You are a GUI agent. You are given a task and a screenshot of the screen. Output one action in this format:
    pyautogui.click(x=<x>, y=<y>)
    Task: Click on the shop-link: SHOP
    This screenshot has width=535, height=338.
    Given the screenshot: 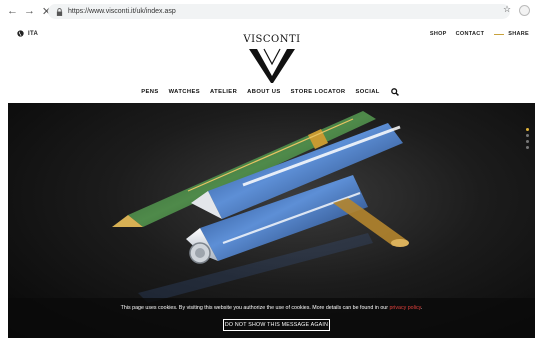 What is the action you would take?
    pyautogui.click(x=438, y=34)
    